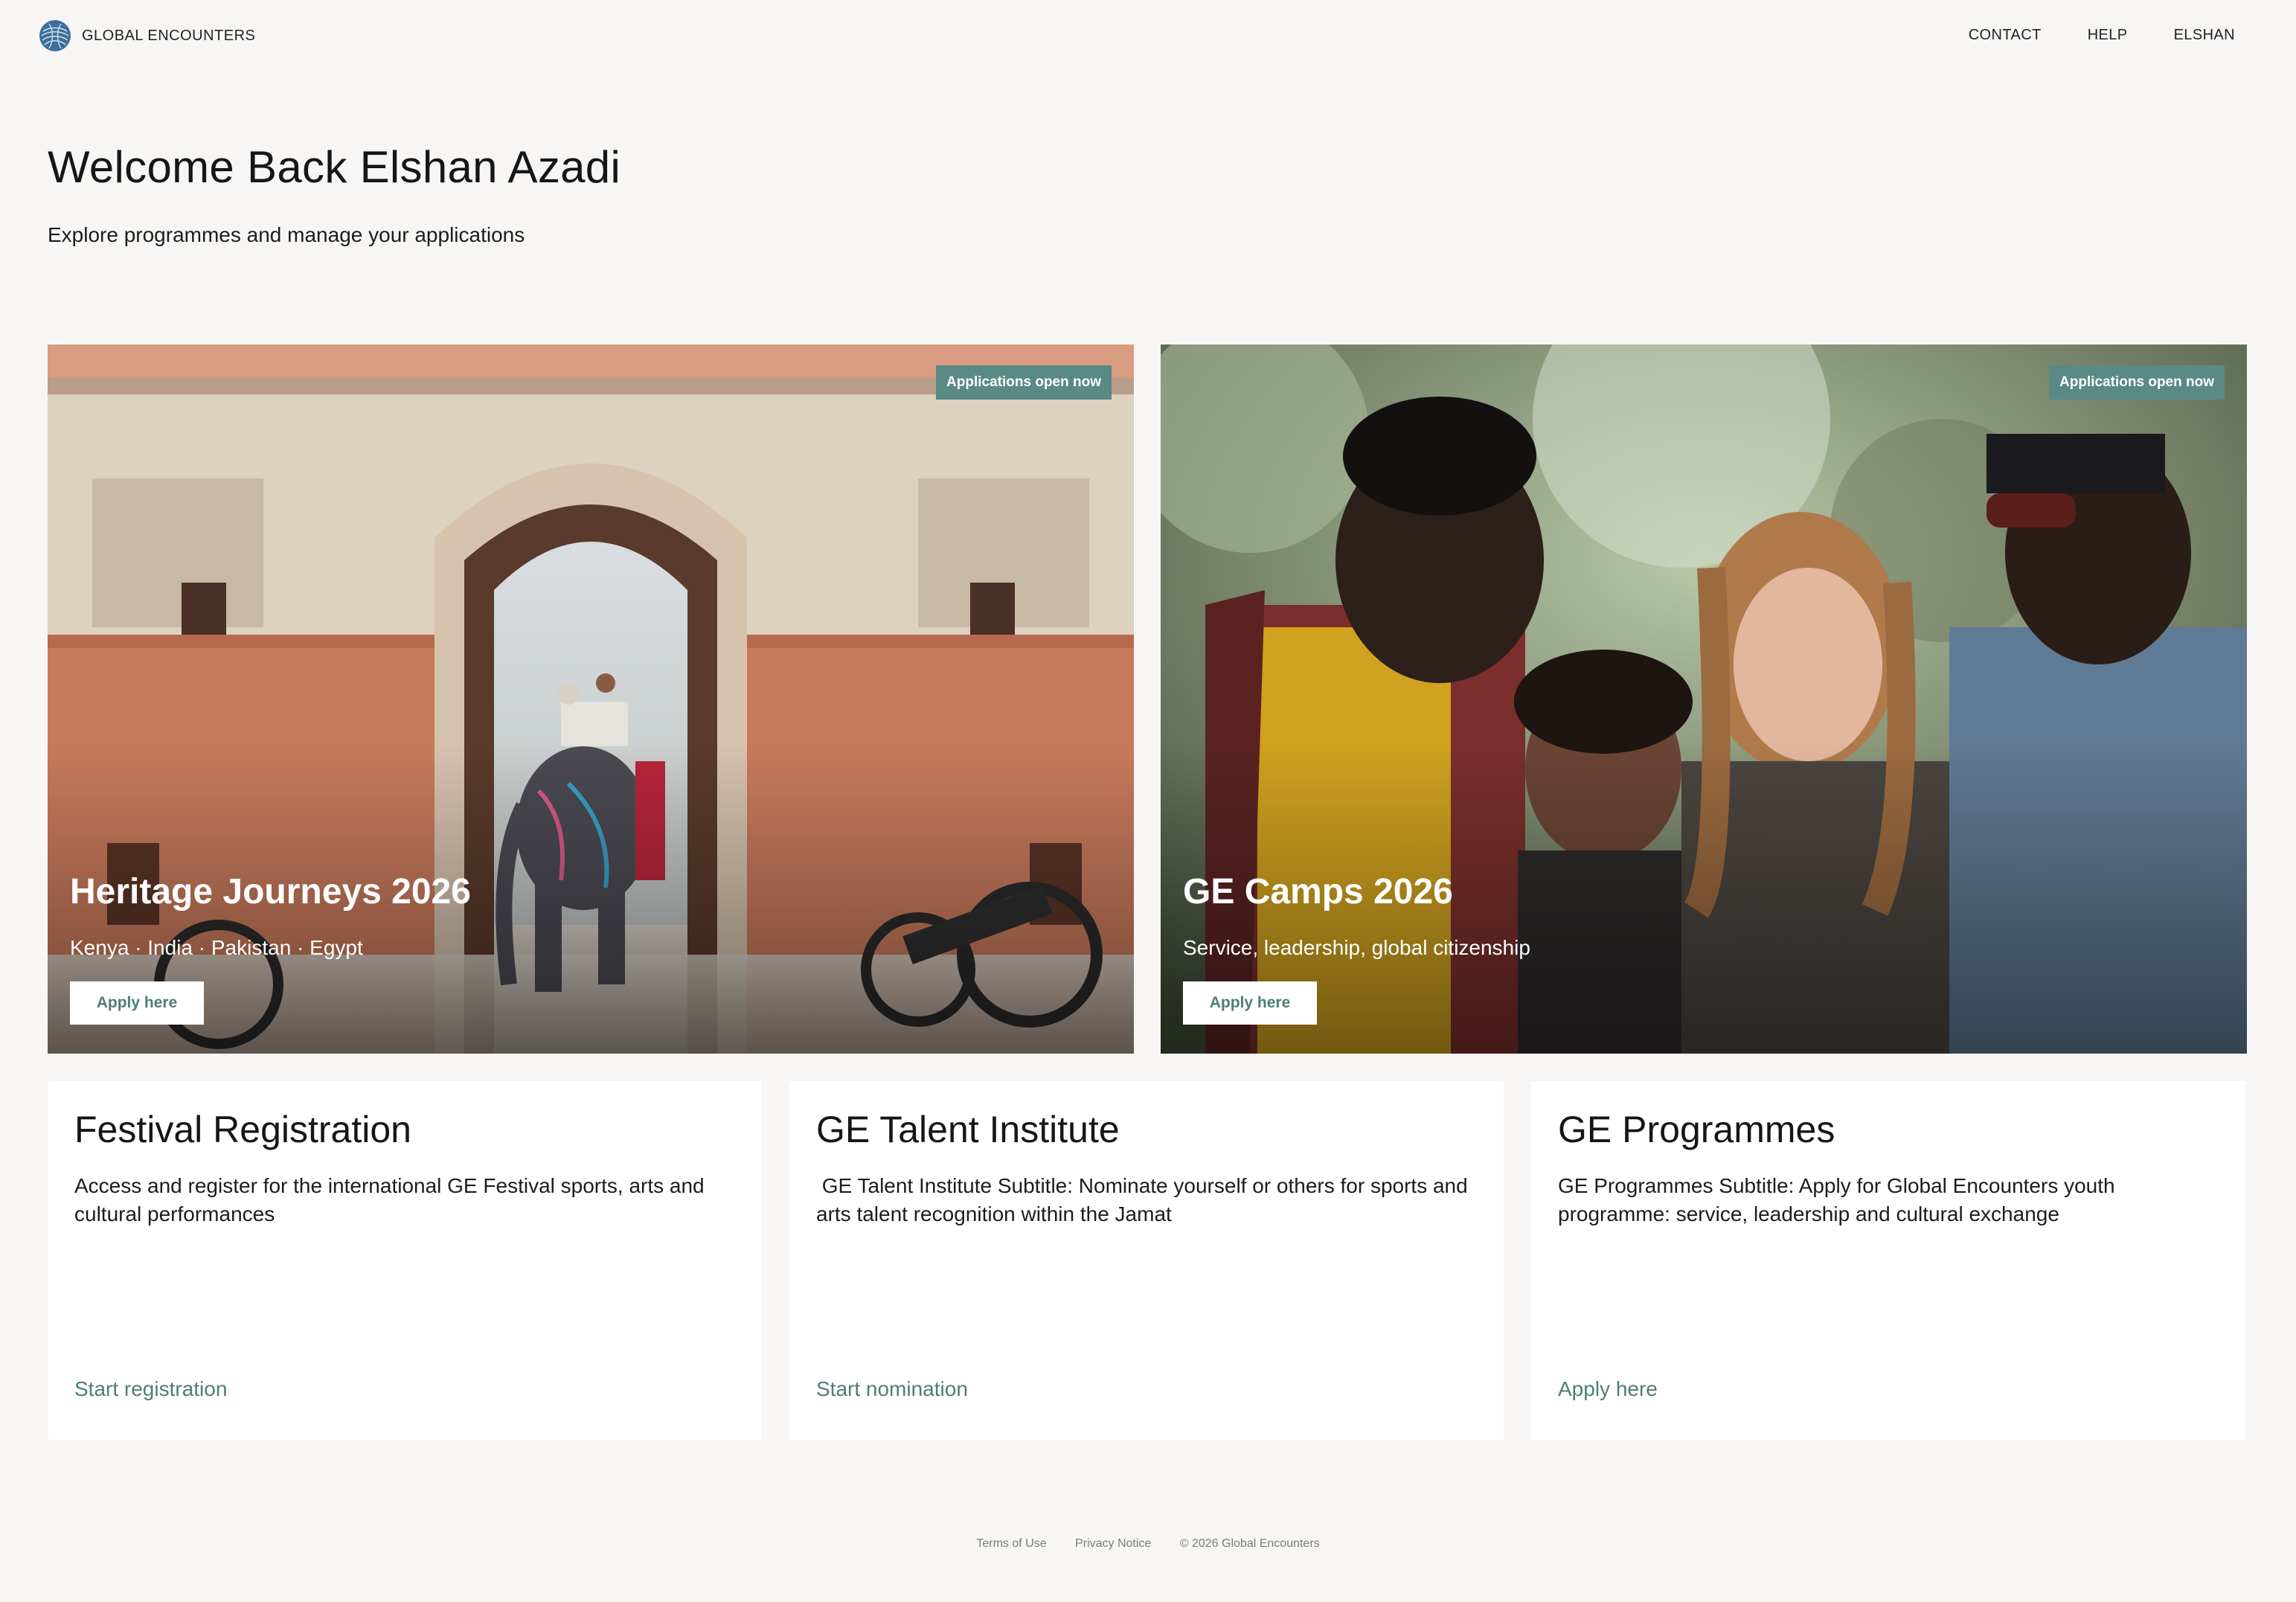  What do you see at coordinates (2005, 35) in the screenshot?
I see `nav-contact-link: CONTACT` at bounding box center [2005, 35].